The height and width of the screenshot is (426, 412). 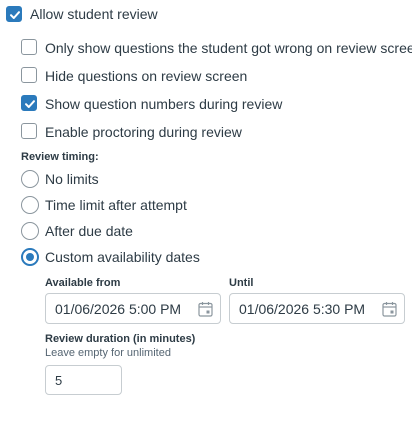 I want to click on allow-student-review-label: Allow student review, so click(x=94, y=14).